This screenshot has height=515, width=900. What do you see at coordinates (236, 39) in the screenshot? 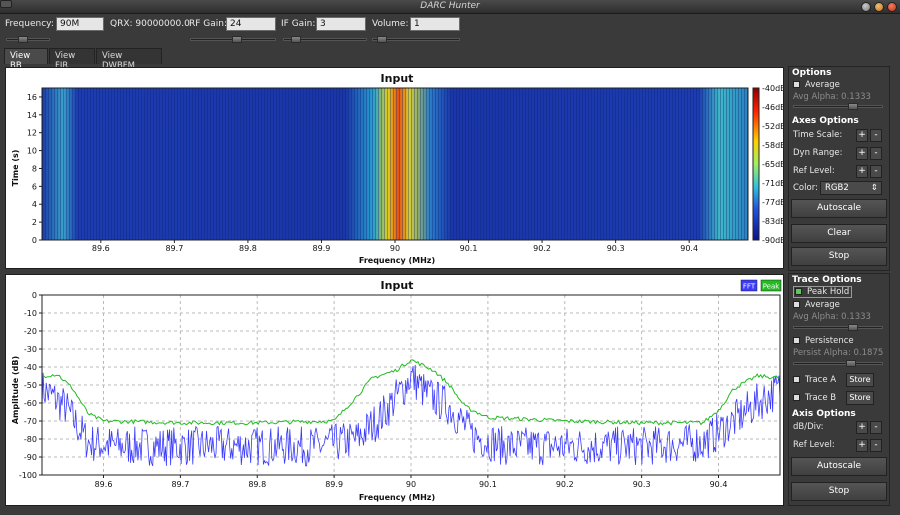
I see `rf-gain-slider-handle` at bounding box center [236, 39].